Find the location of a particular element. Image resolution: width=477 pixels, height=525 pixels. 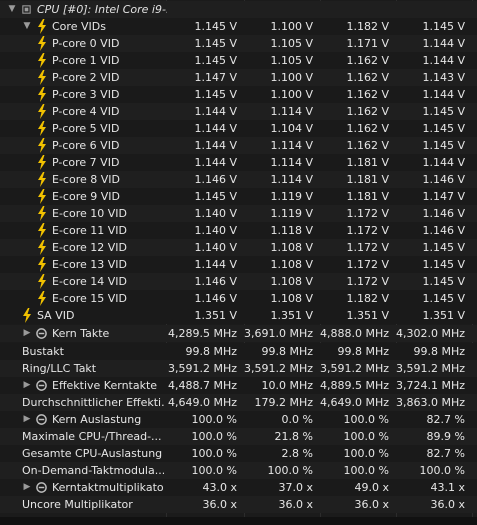

tree-row-vid: E-core 9 VID 1.145 V 1.119 V 1.181 V 1.147 V is located at coordinates (238, 196).